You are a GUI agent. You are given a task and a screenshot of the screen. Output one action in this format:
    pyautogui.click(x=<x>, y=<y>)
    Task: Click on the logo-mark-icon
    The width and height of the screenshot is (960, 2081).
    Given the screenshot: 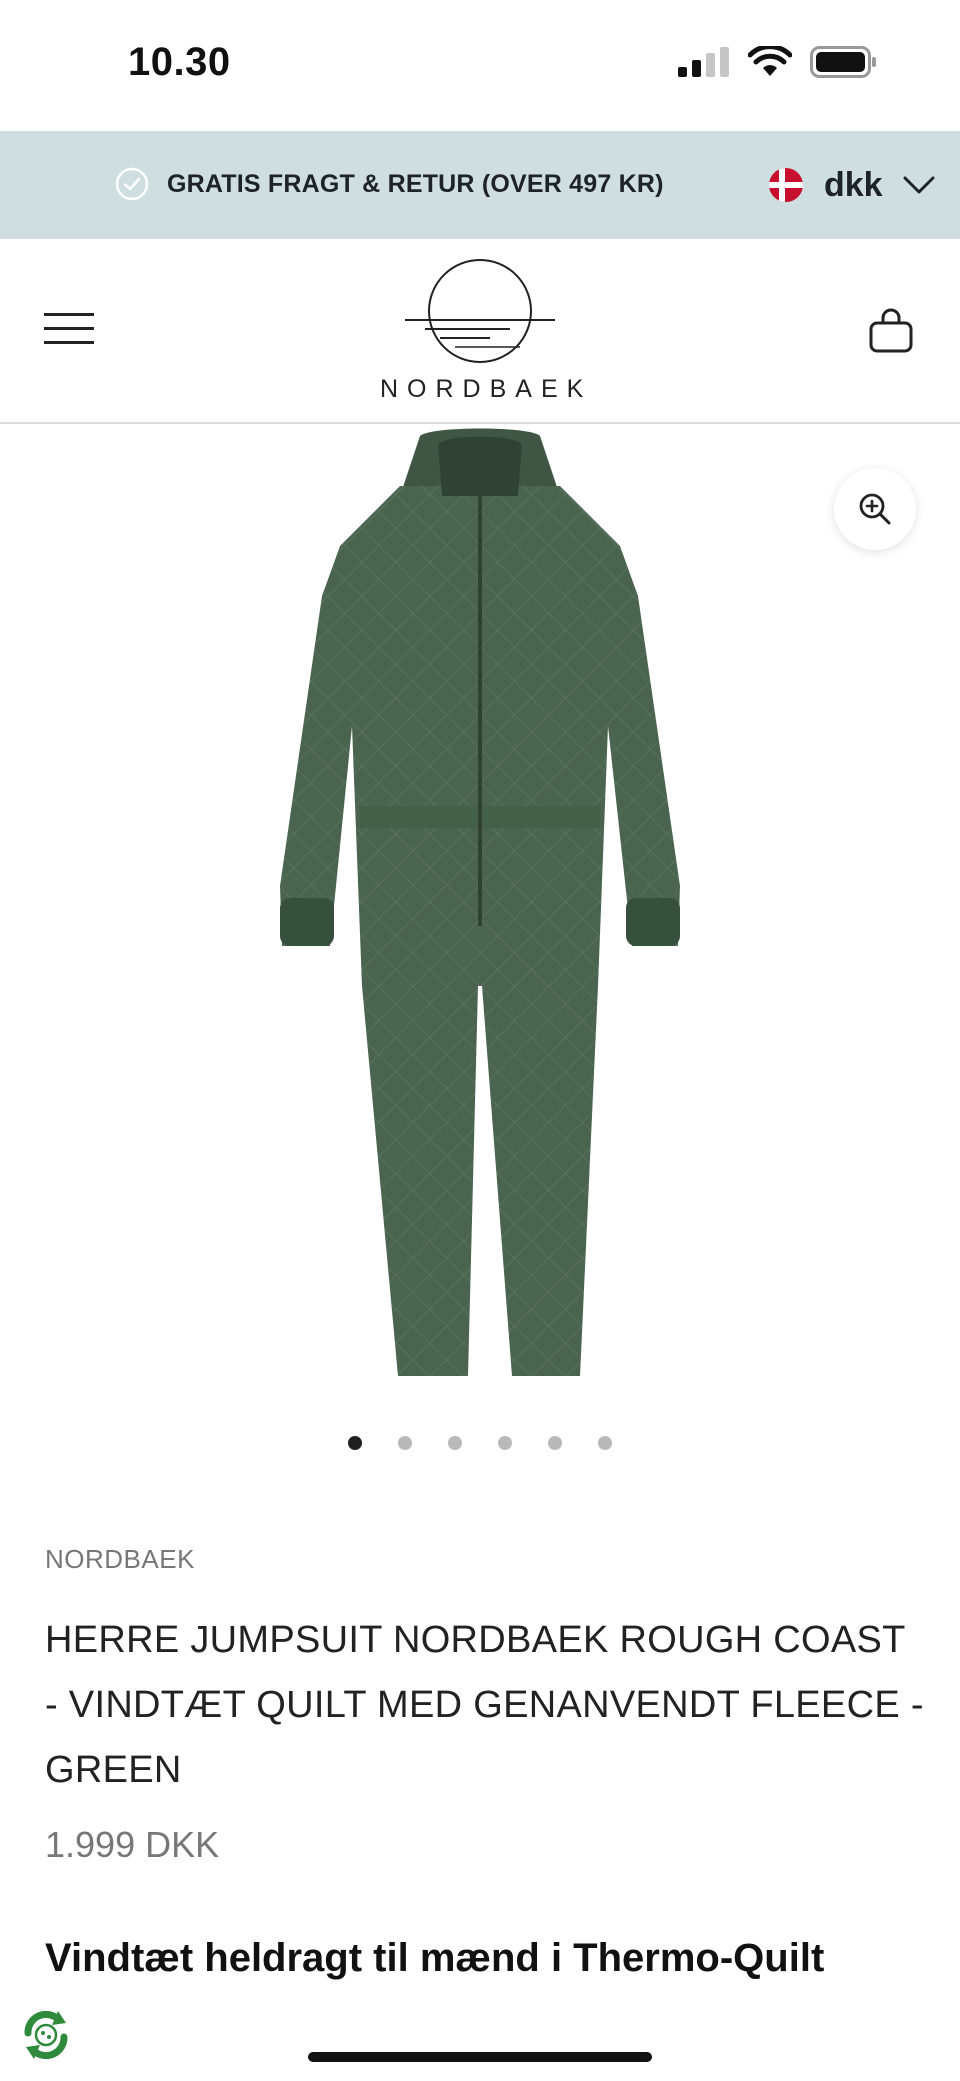 What is the action you would take?
    pyautogui.click(x=480, y=311)
    